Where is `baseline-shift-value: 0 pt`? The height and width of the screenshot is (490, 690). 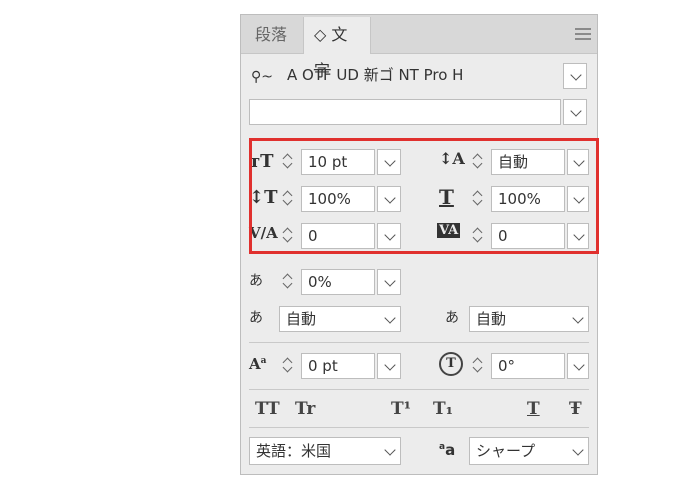
baseline-shift-value: 0 pt is located at coordinates (323, 366).